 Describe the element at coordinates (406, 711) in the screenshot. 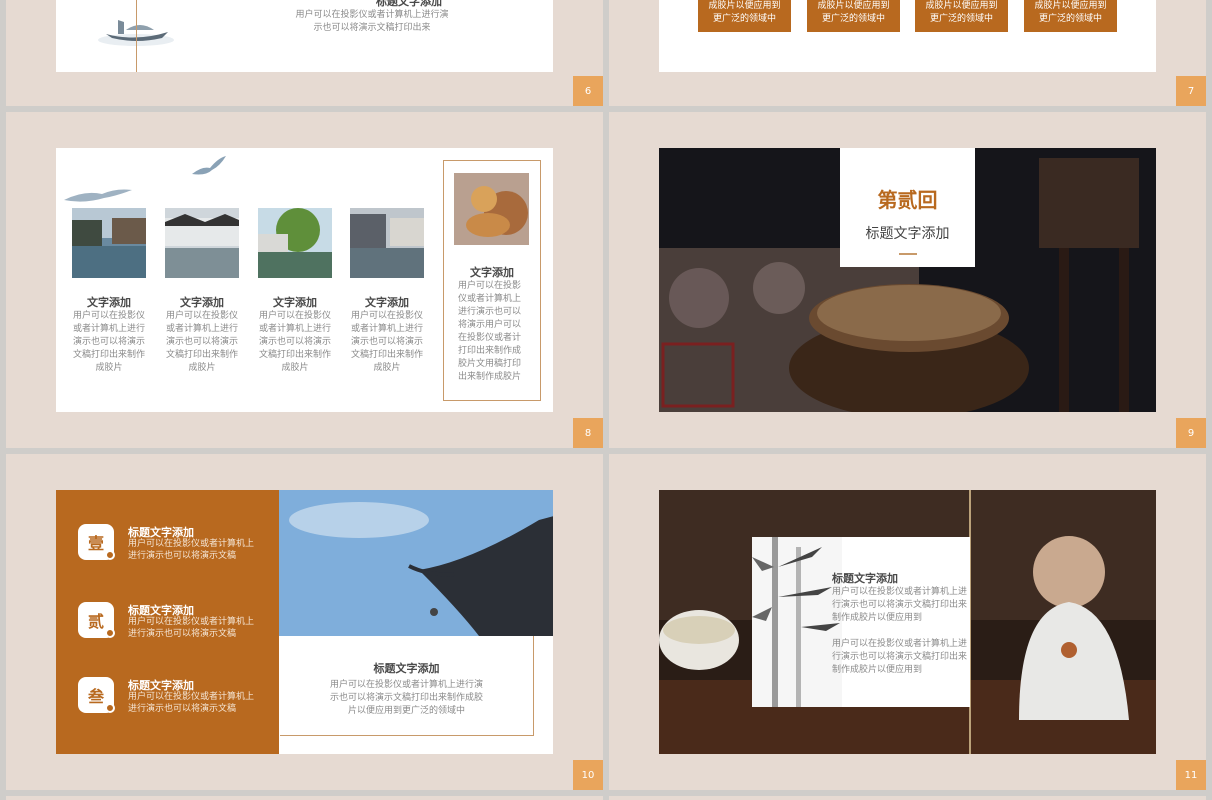

I see `card-line: 片以便应用到更广泛的领域中` at that location.